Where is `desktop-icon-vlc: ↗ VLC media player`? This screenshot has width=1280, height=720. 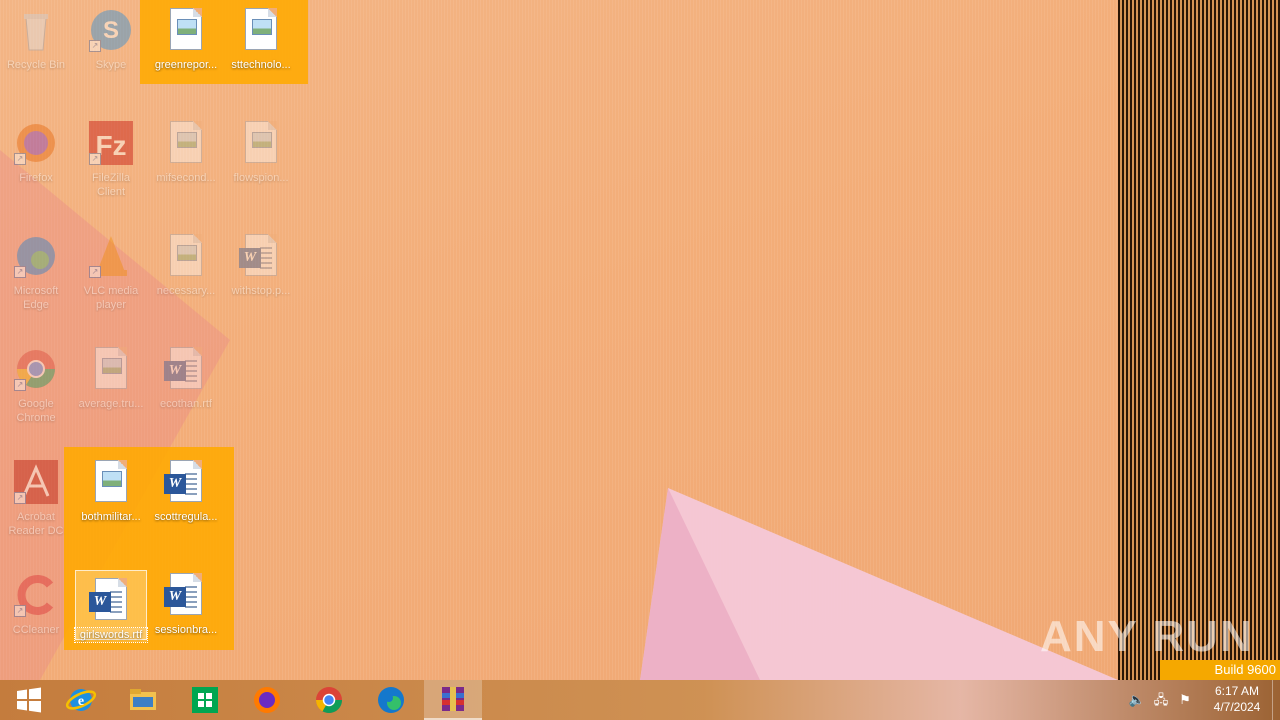
desktop-icon-vlc: ↗ VLC media player is located at coordinates (111, 278).